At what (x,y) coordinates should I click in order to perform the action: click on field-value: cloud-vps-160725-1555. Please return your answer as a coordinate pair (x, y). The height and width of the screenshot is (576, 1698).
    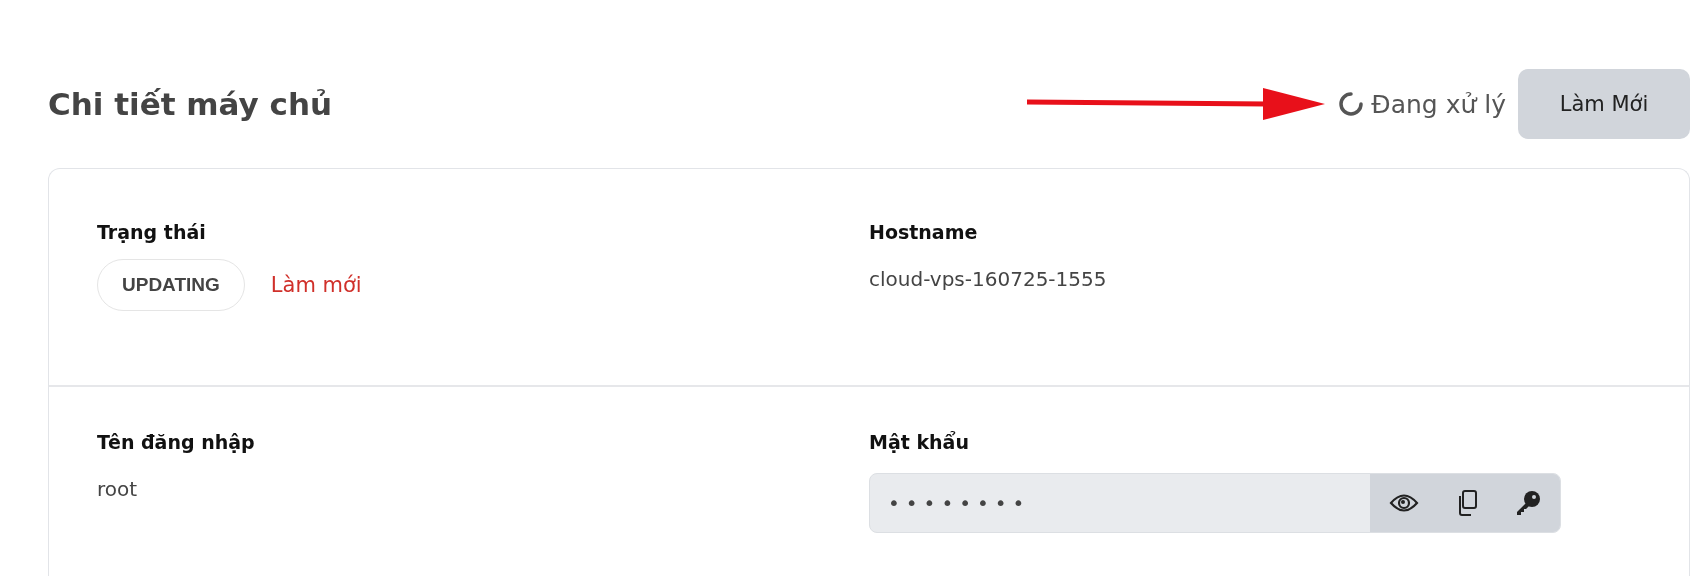
    Looking at the image, I should click on (988, 279).